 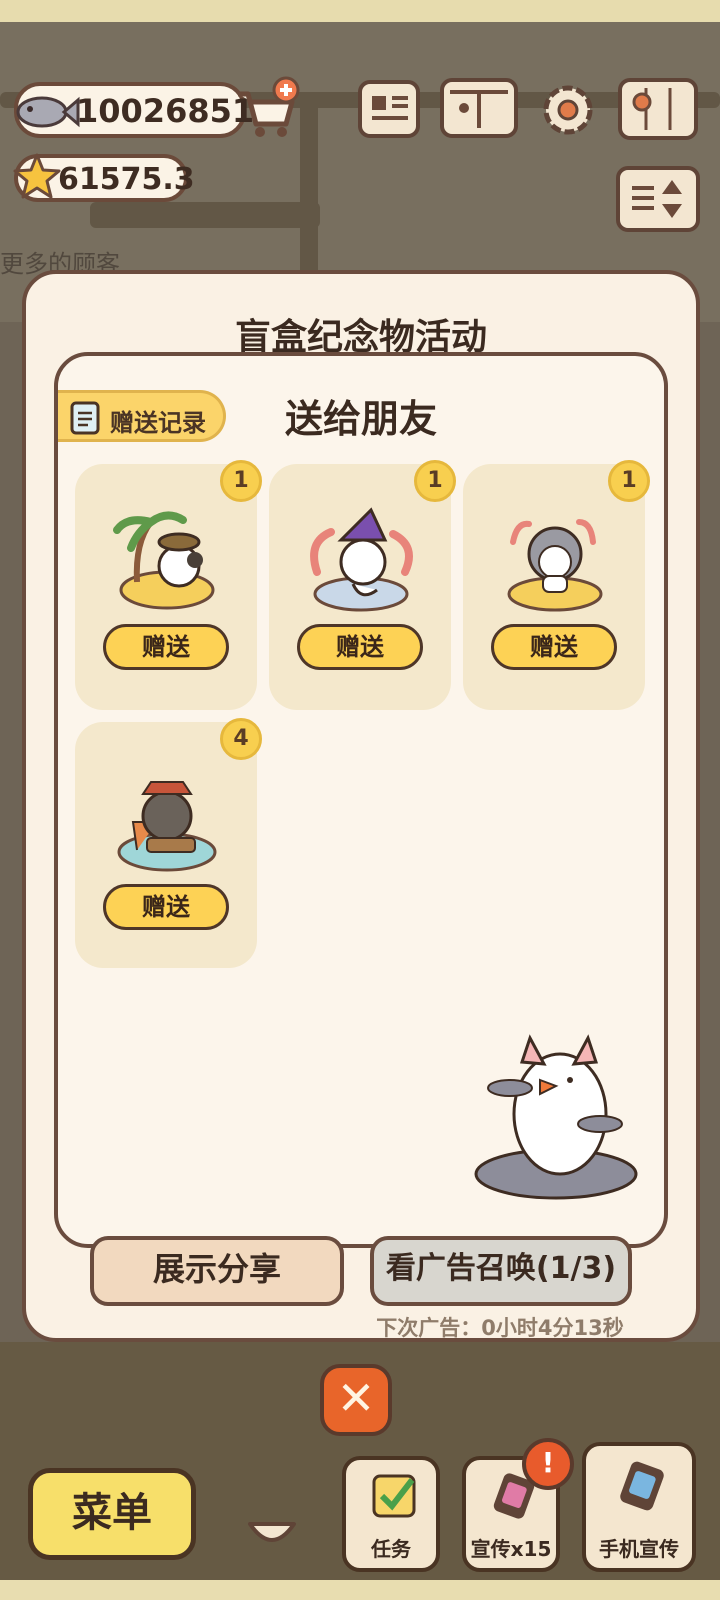 I want to click on task-button: 任务, so click(x=391, y=1514).